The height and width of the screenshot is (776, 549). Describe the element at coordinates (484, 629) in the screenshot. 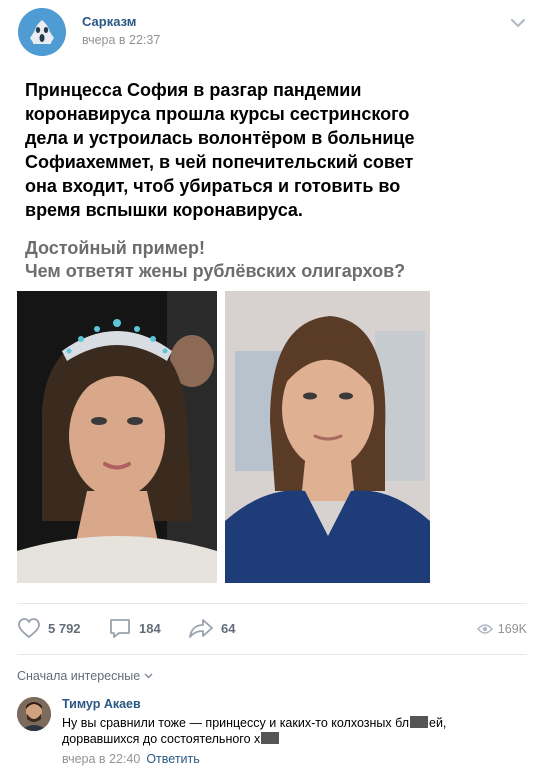

I see `eye-icon` at that location.